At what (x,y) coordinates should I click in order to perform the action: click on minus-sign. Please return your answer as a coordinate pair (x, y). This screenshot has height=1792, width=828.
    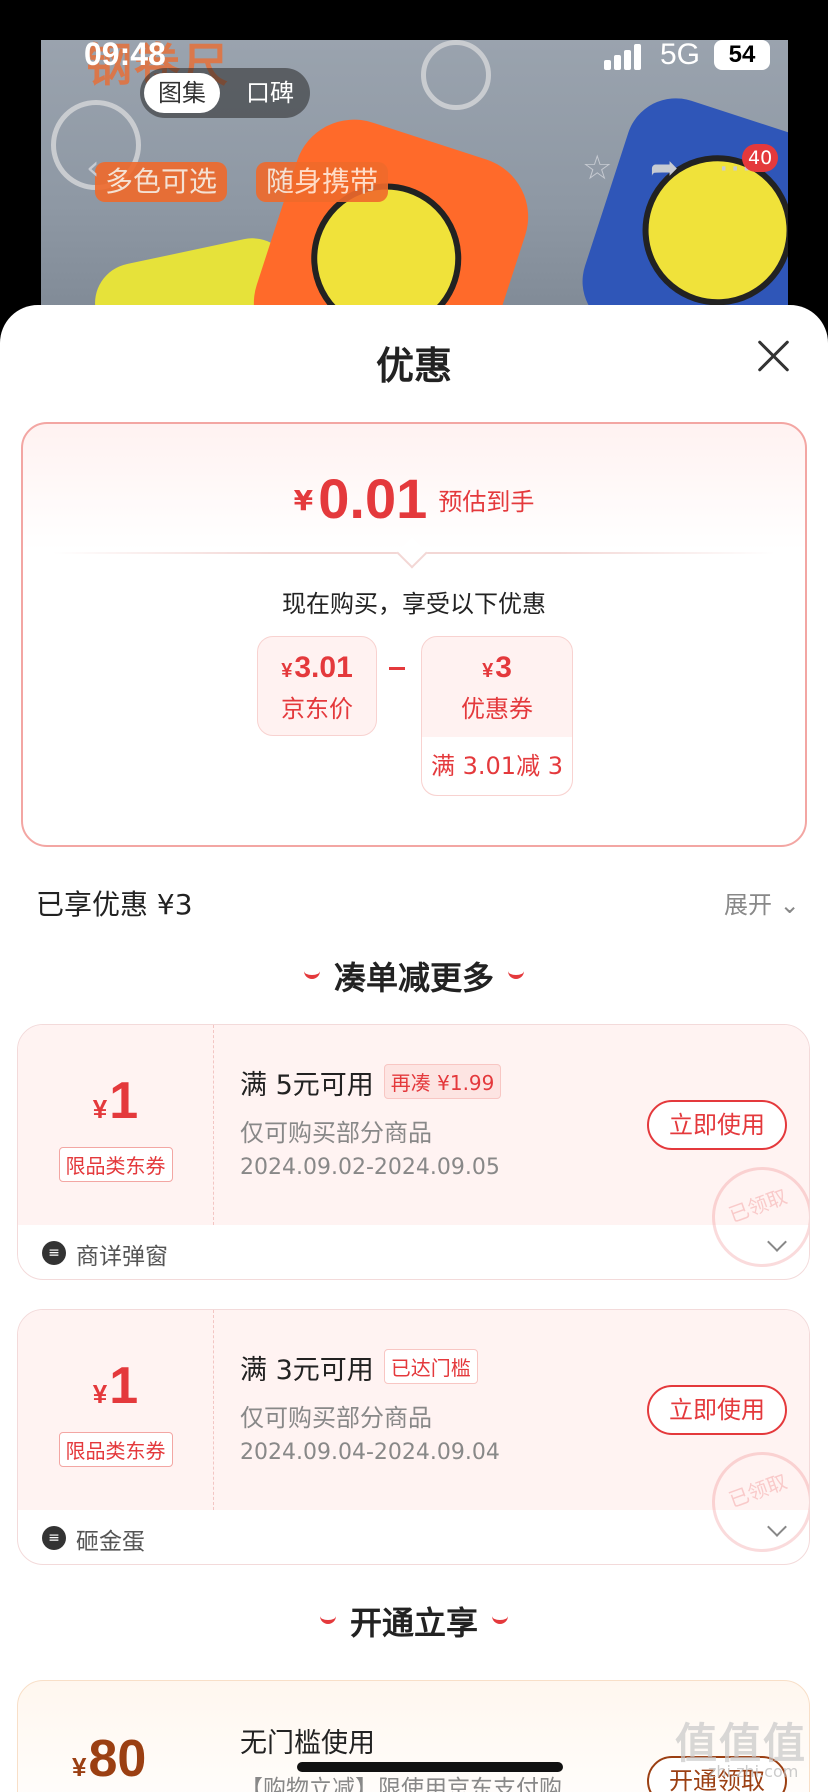
    Looking at the image, I should click on (397, 668).